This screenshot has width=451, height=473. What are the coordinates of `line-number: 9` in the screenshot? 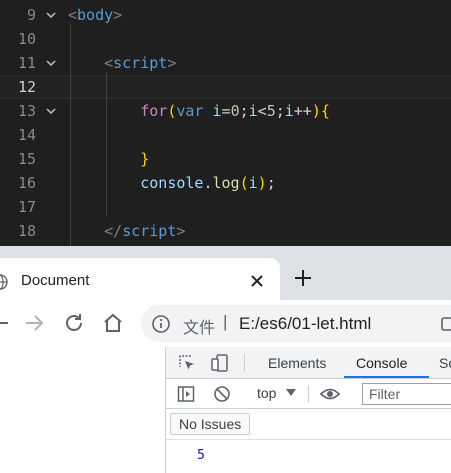 It's located at (31, 15).